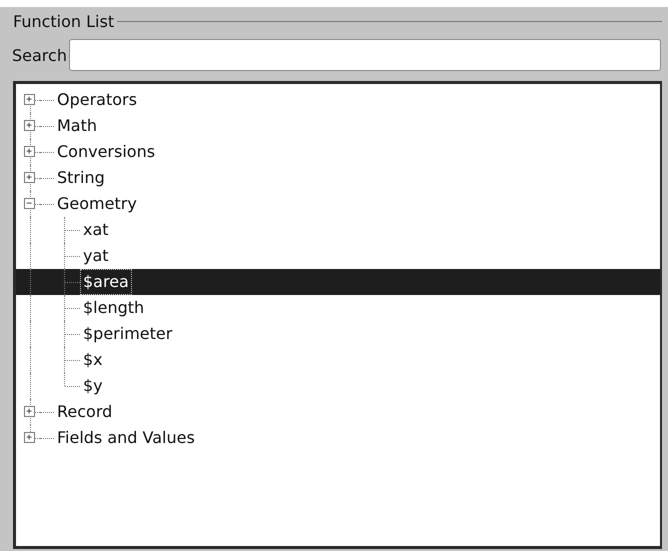 The height and width of the screenshot is (551, 668). Describe the element at coordinates (364, 55) in the screenshot. I see `search-field` at that location.